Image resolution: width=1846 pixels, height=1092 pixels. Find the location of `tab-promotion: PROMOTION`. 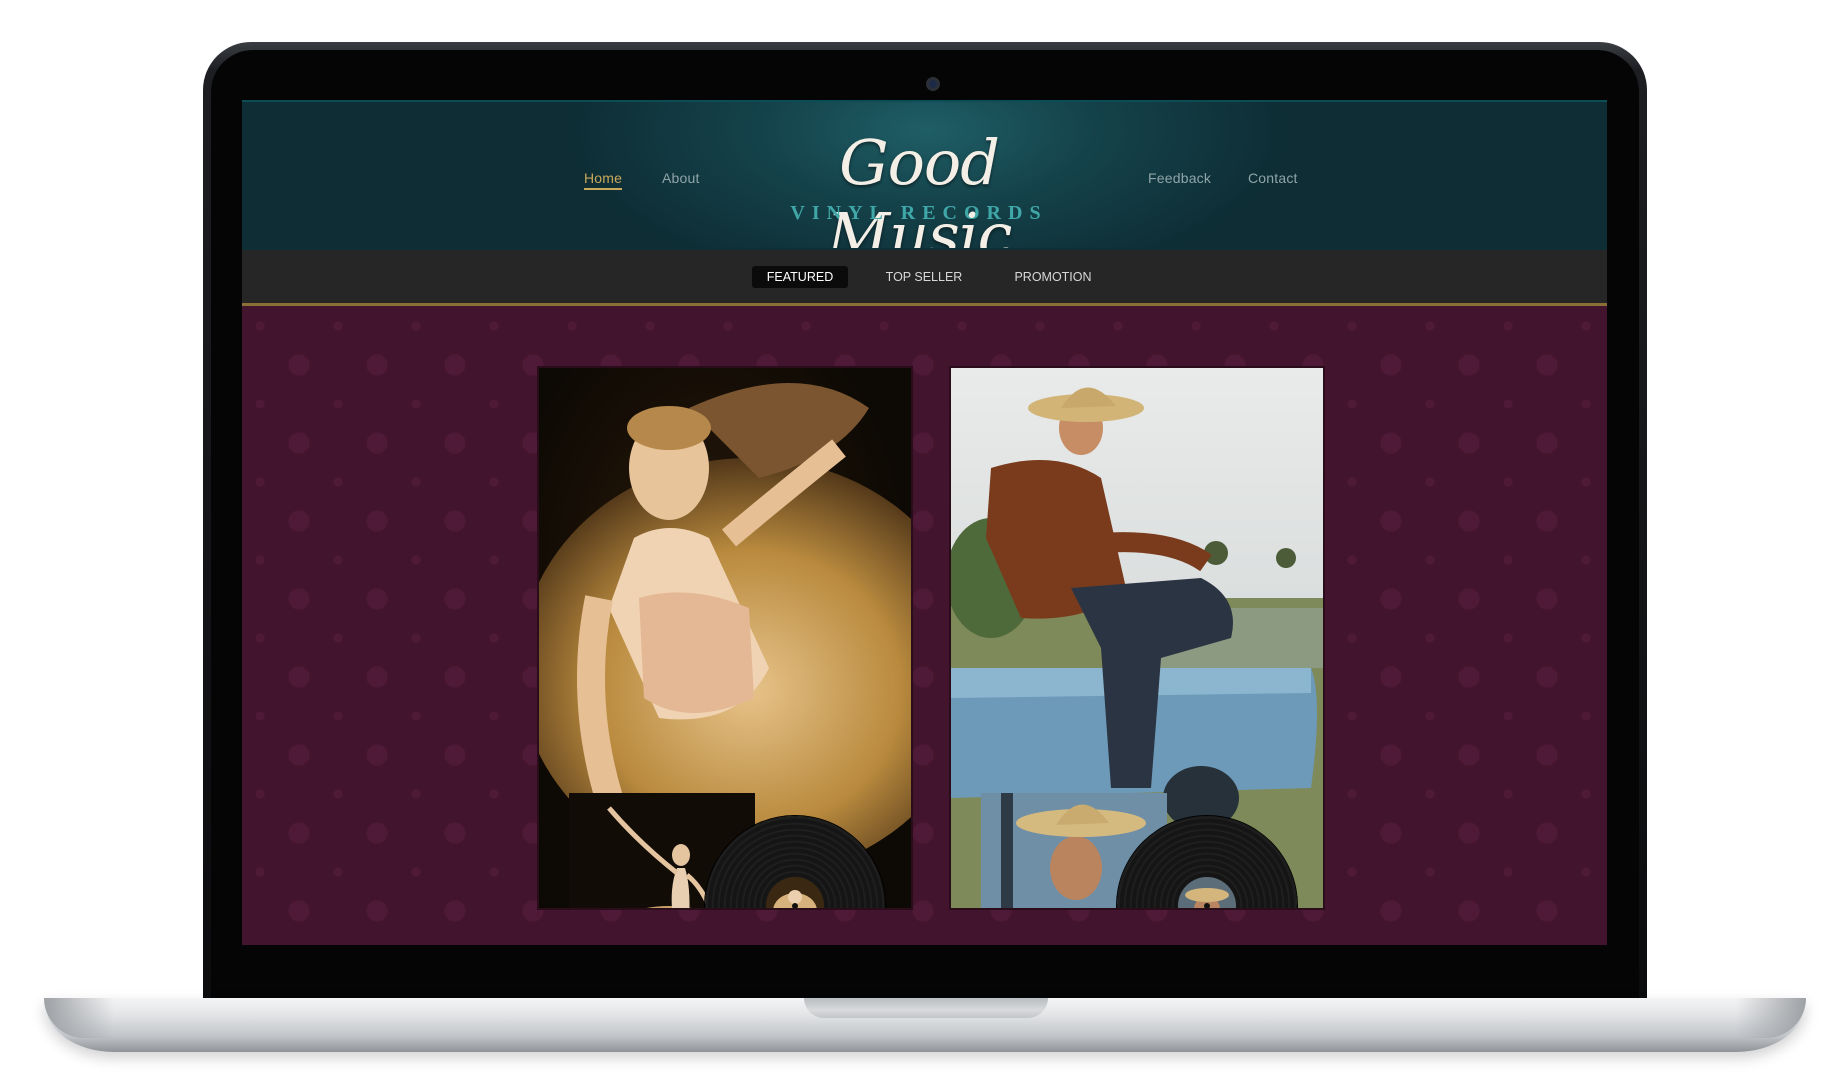

tab-promotion: PROMOTION is located at coordinates (1053, 277).